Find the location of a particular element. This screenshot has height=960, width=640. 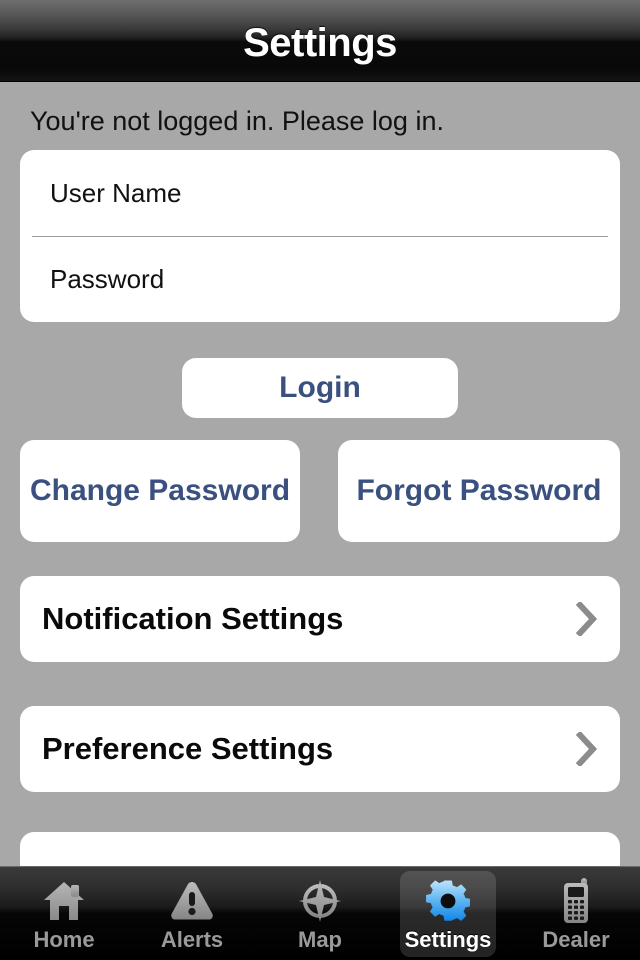

page-title: Settings is located at coordinates (320, 43).